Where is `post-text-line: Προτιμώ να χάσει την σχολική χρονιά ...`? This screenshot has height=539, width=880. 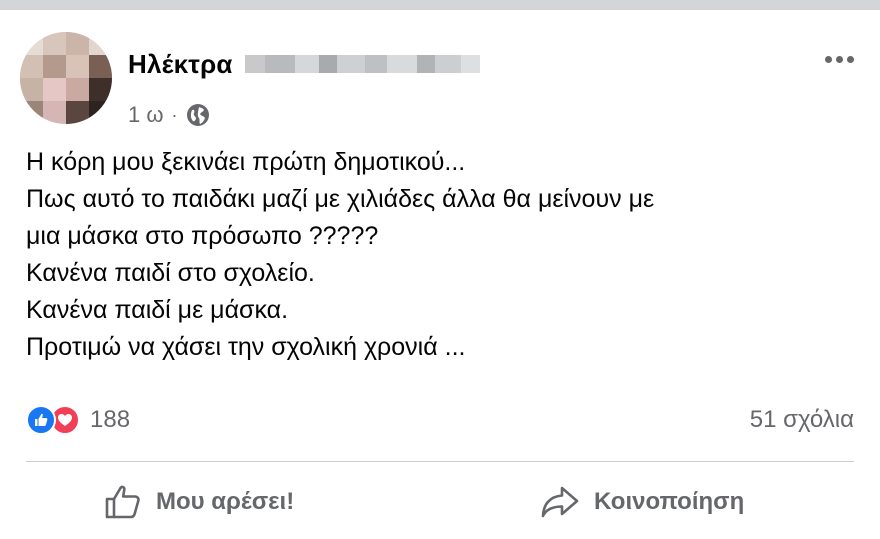 post-text-line: Προτιμώ να χάσει την σχολική χρονιά ... is located at coordinates (246, 347).